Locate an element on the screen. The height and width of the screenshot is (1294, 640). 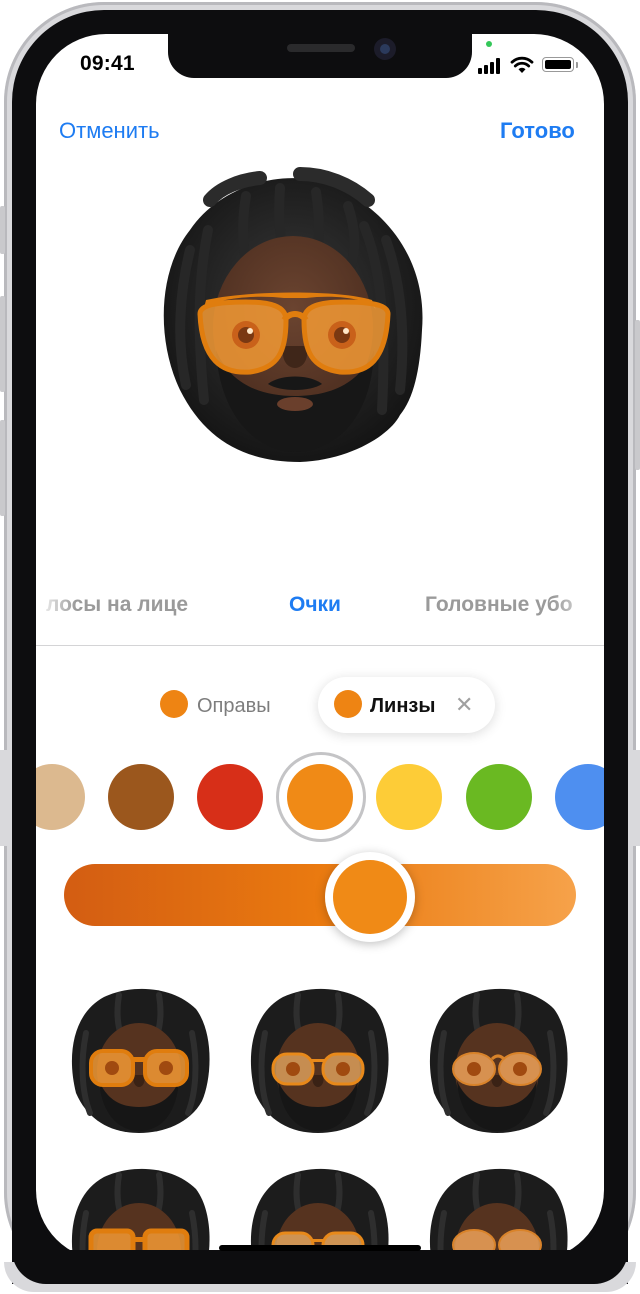
home-indicator is located at coordinates (320, 1248).